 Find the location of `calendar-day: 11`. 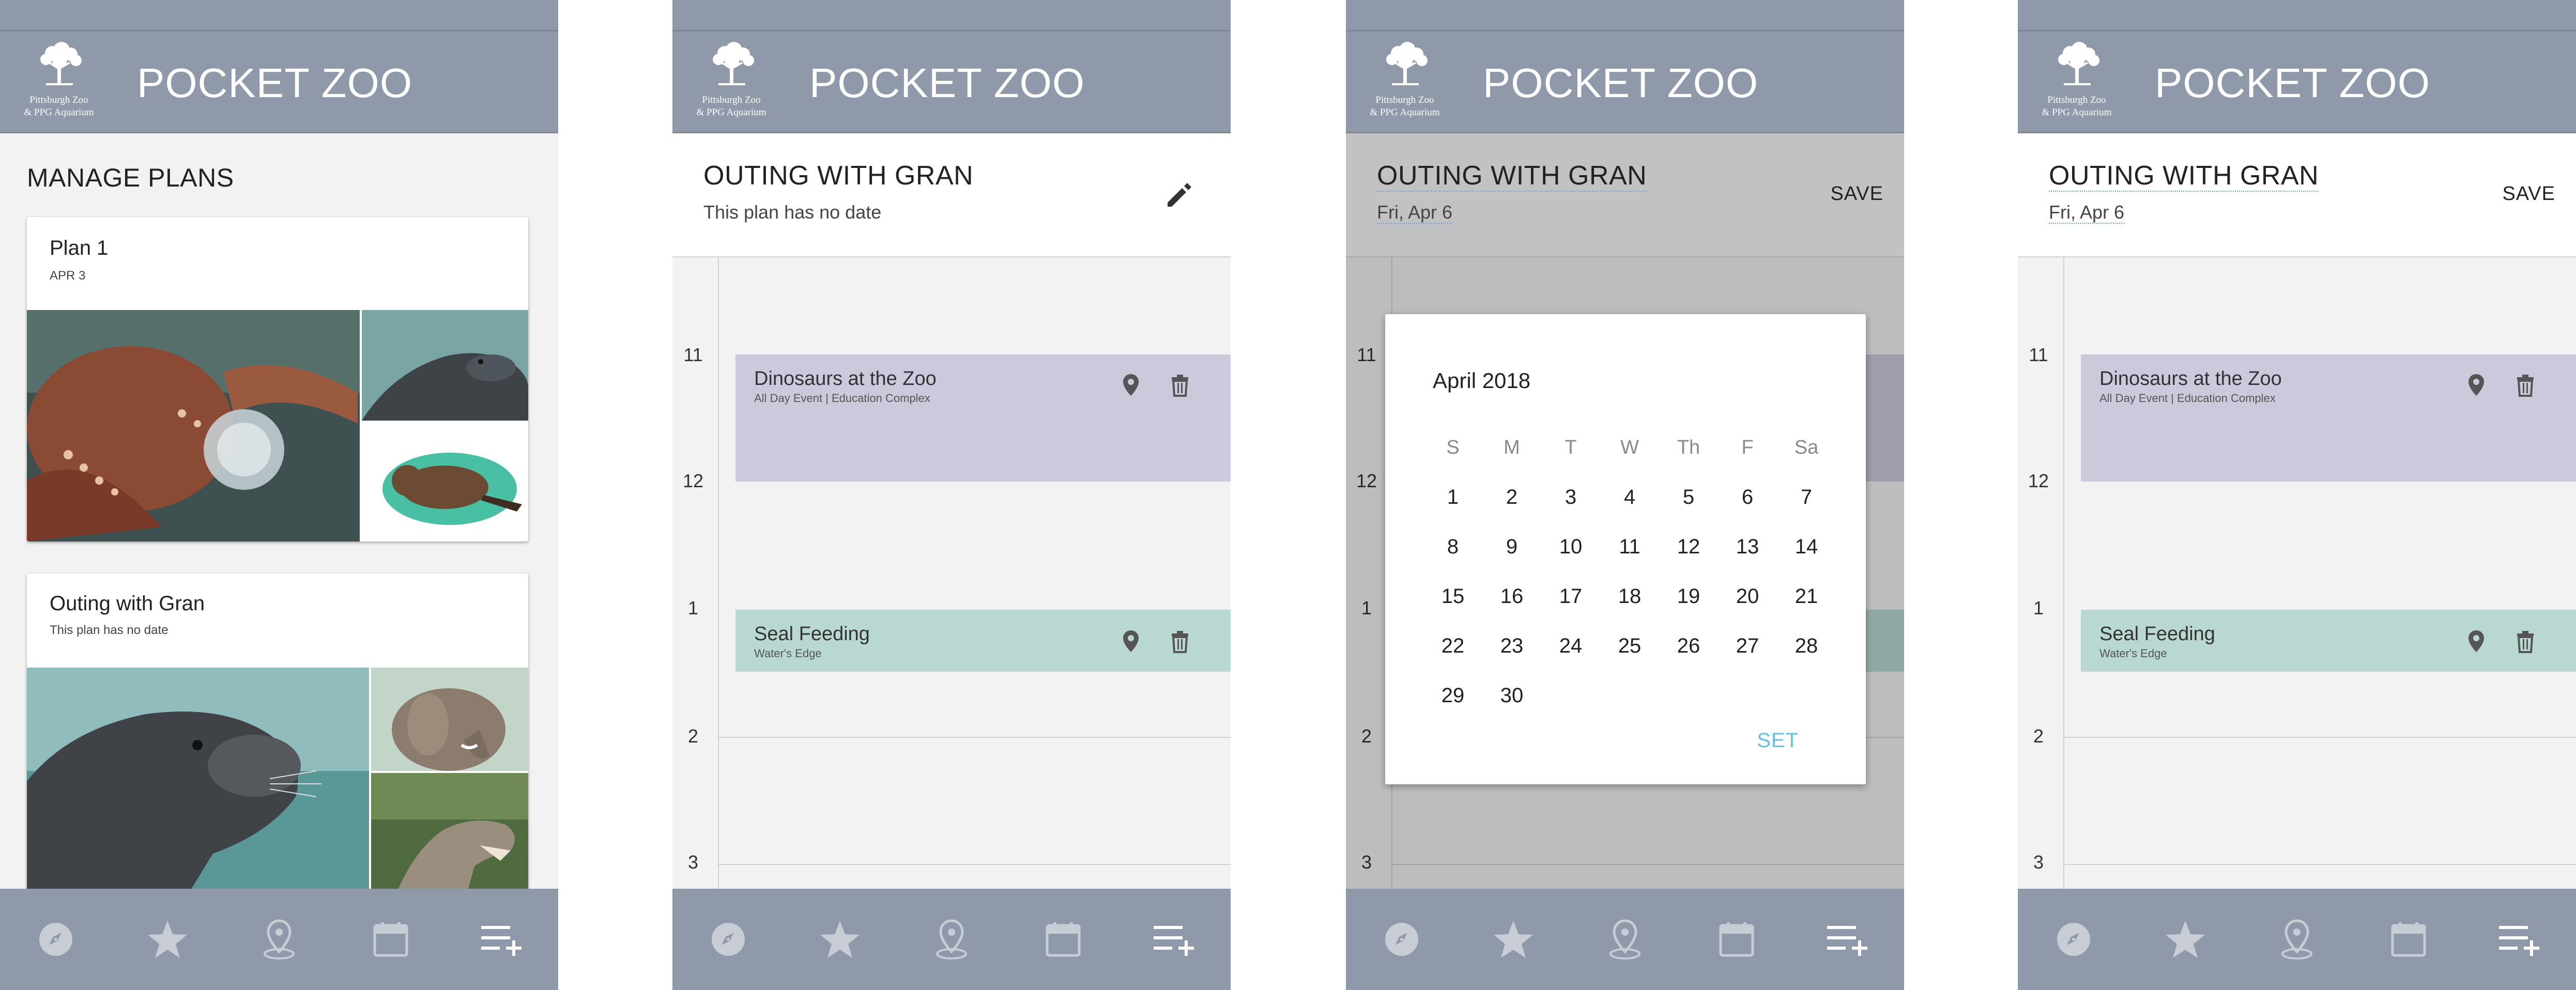

calendar-day: 11 is located at coordinates (1629, 546).